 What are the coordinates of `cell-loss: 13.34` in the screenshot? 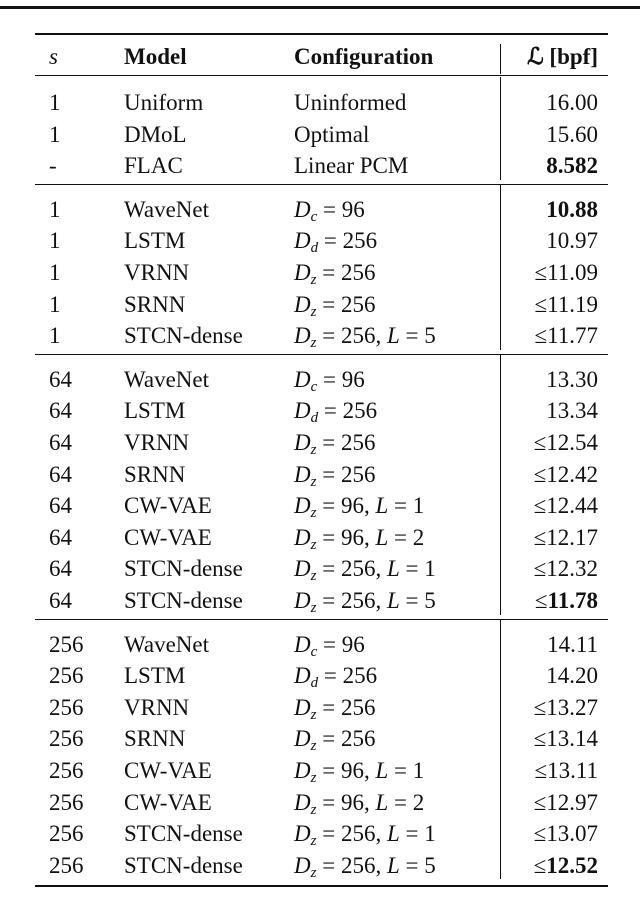 It's located at (572, 410).